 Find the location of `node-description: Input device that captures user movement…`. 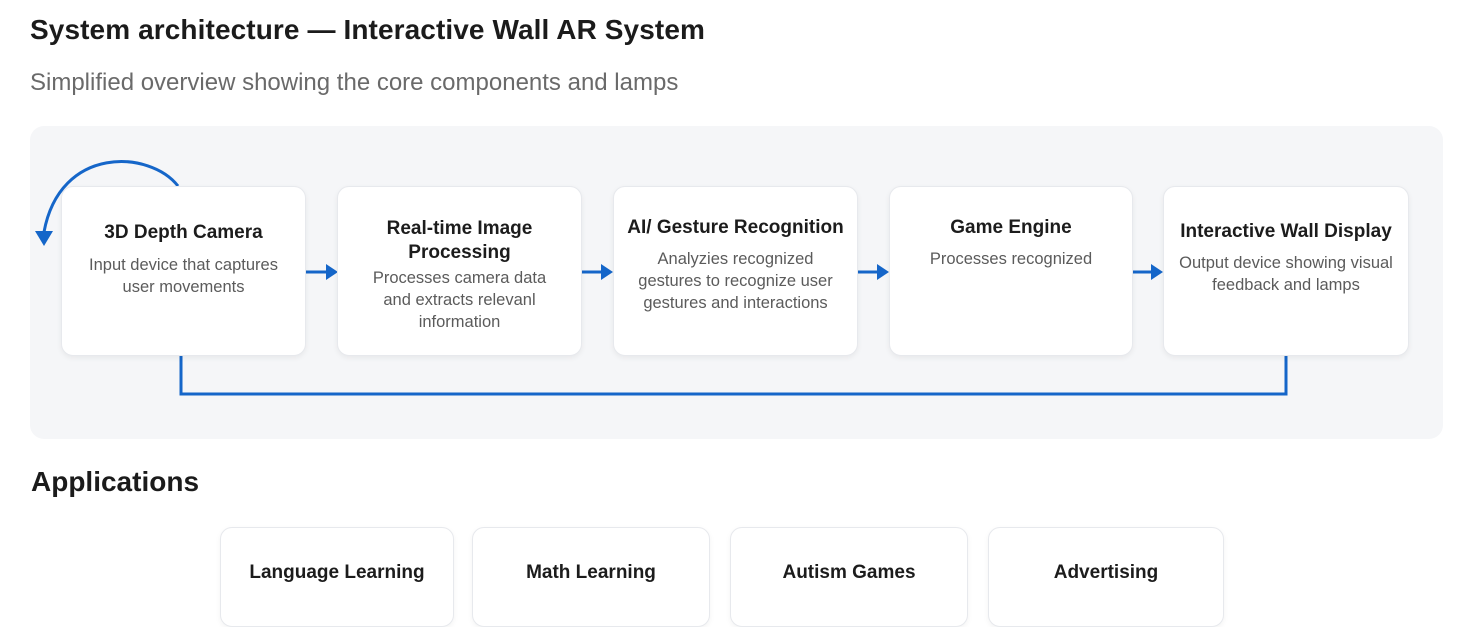

node-description: Input device that captures user movement… is located at coordinates (183, 276).